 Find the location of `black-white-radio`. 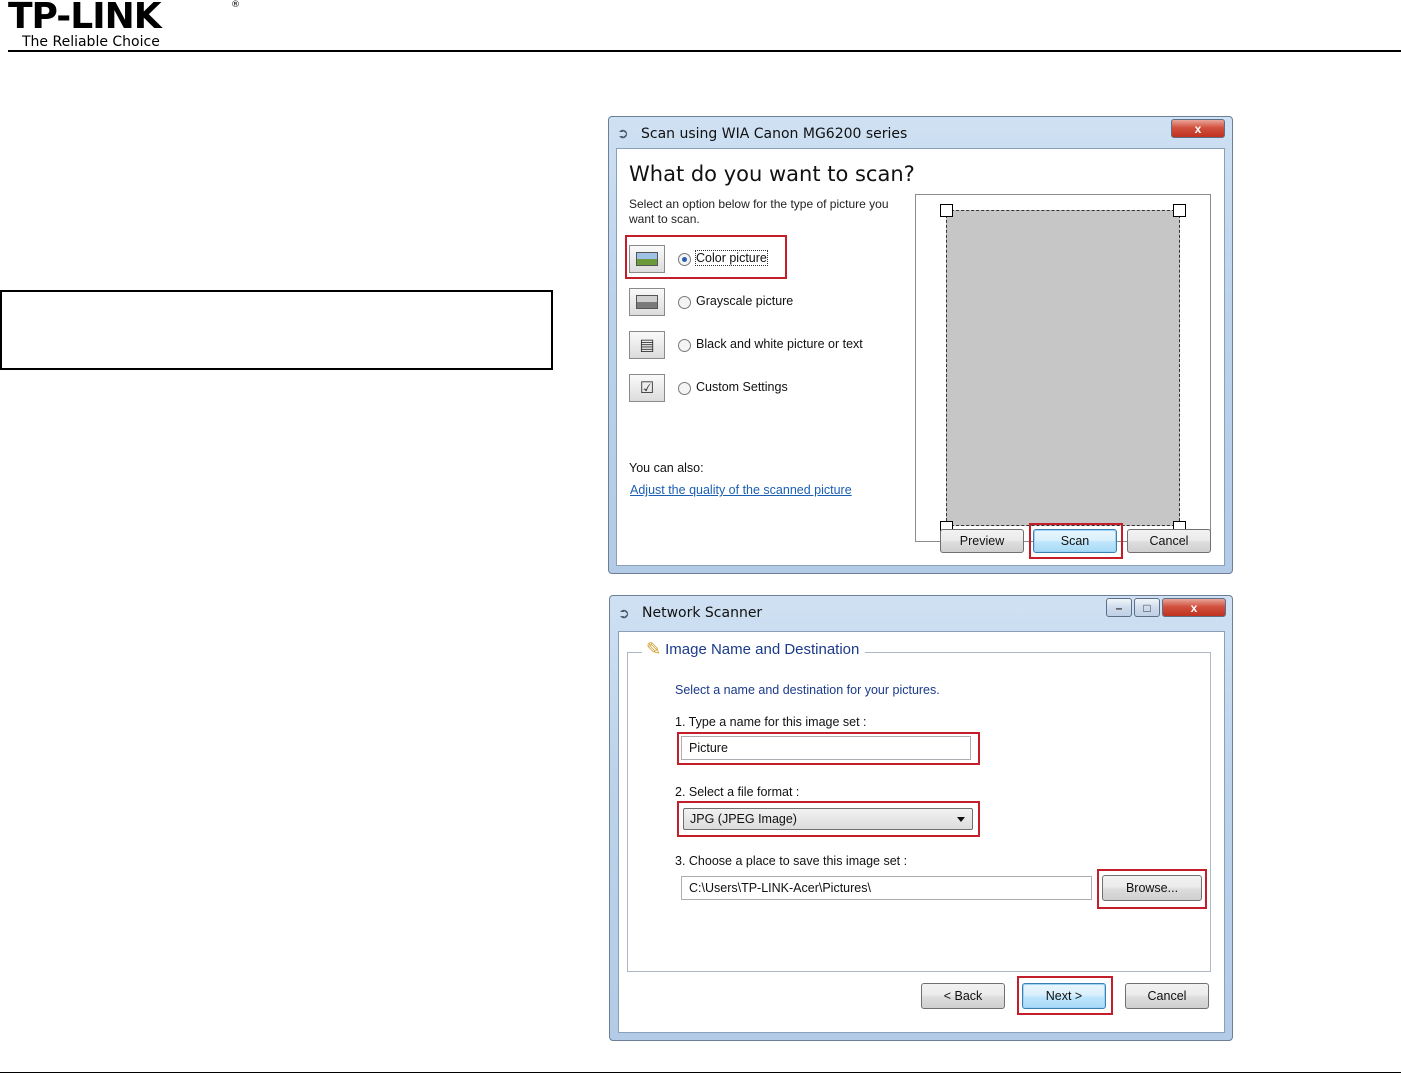

black-white-radio is located at coordinates (684, 345).